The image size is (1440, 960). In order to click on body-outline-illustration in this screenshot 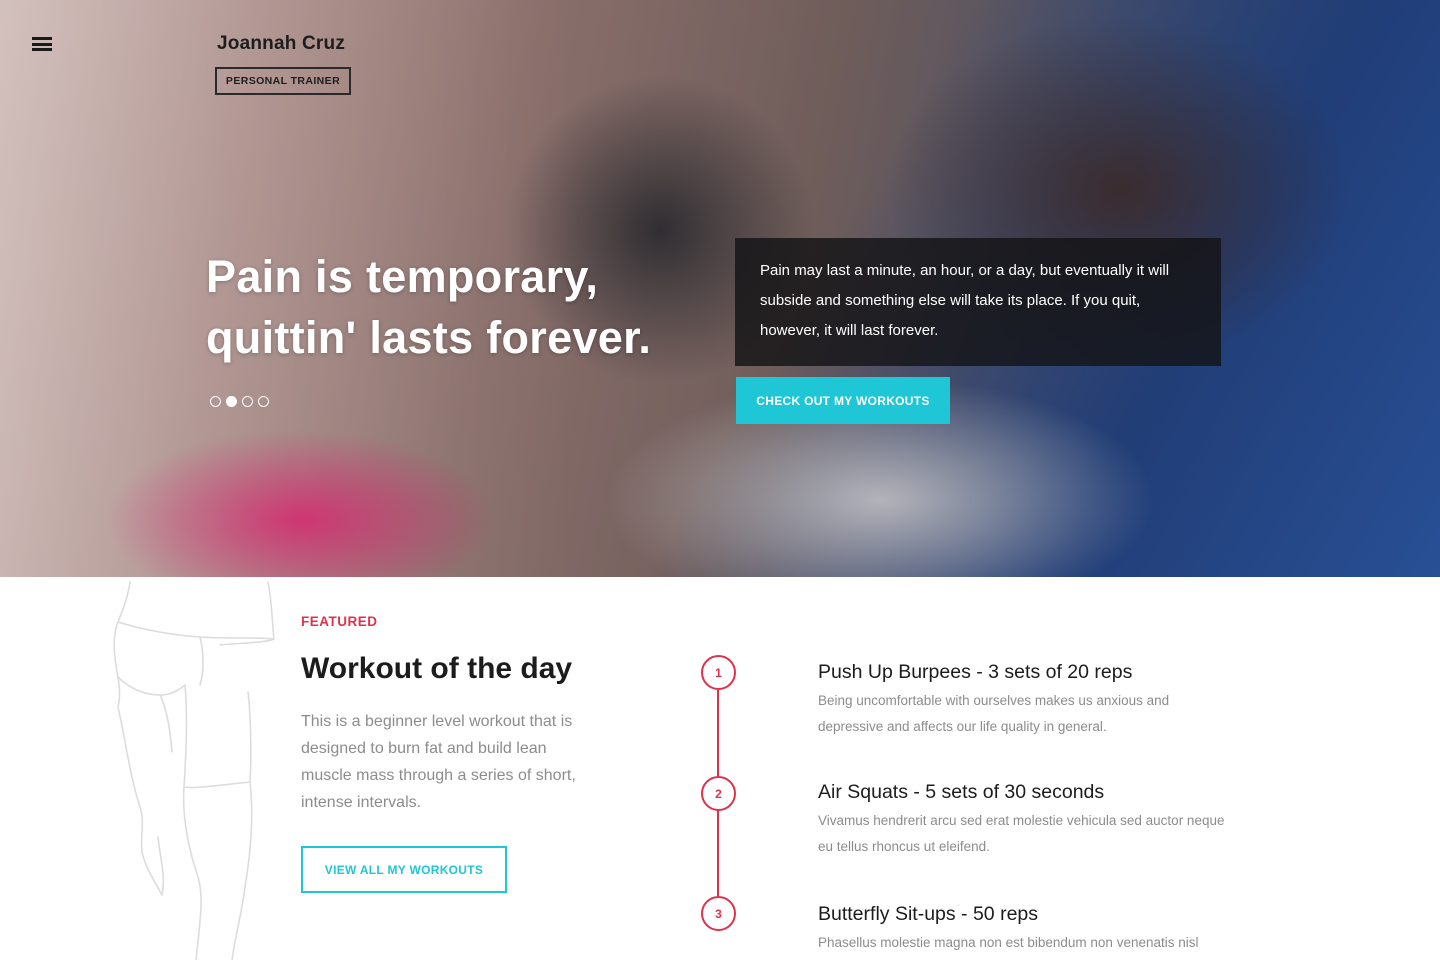, I will do `click(194, 770)`.